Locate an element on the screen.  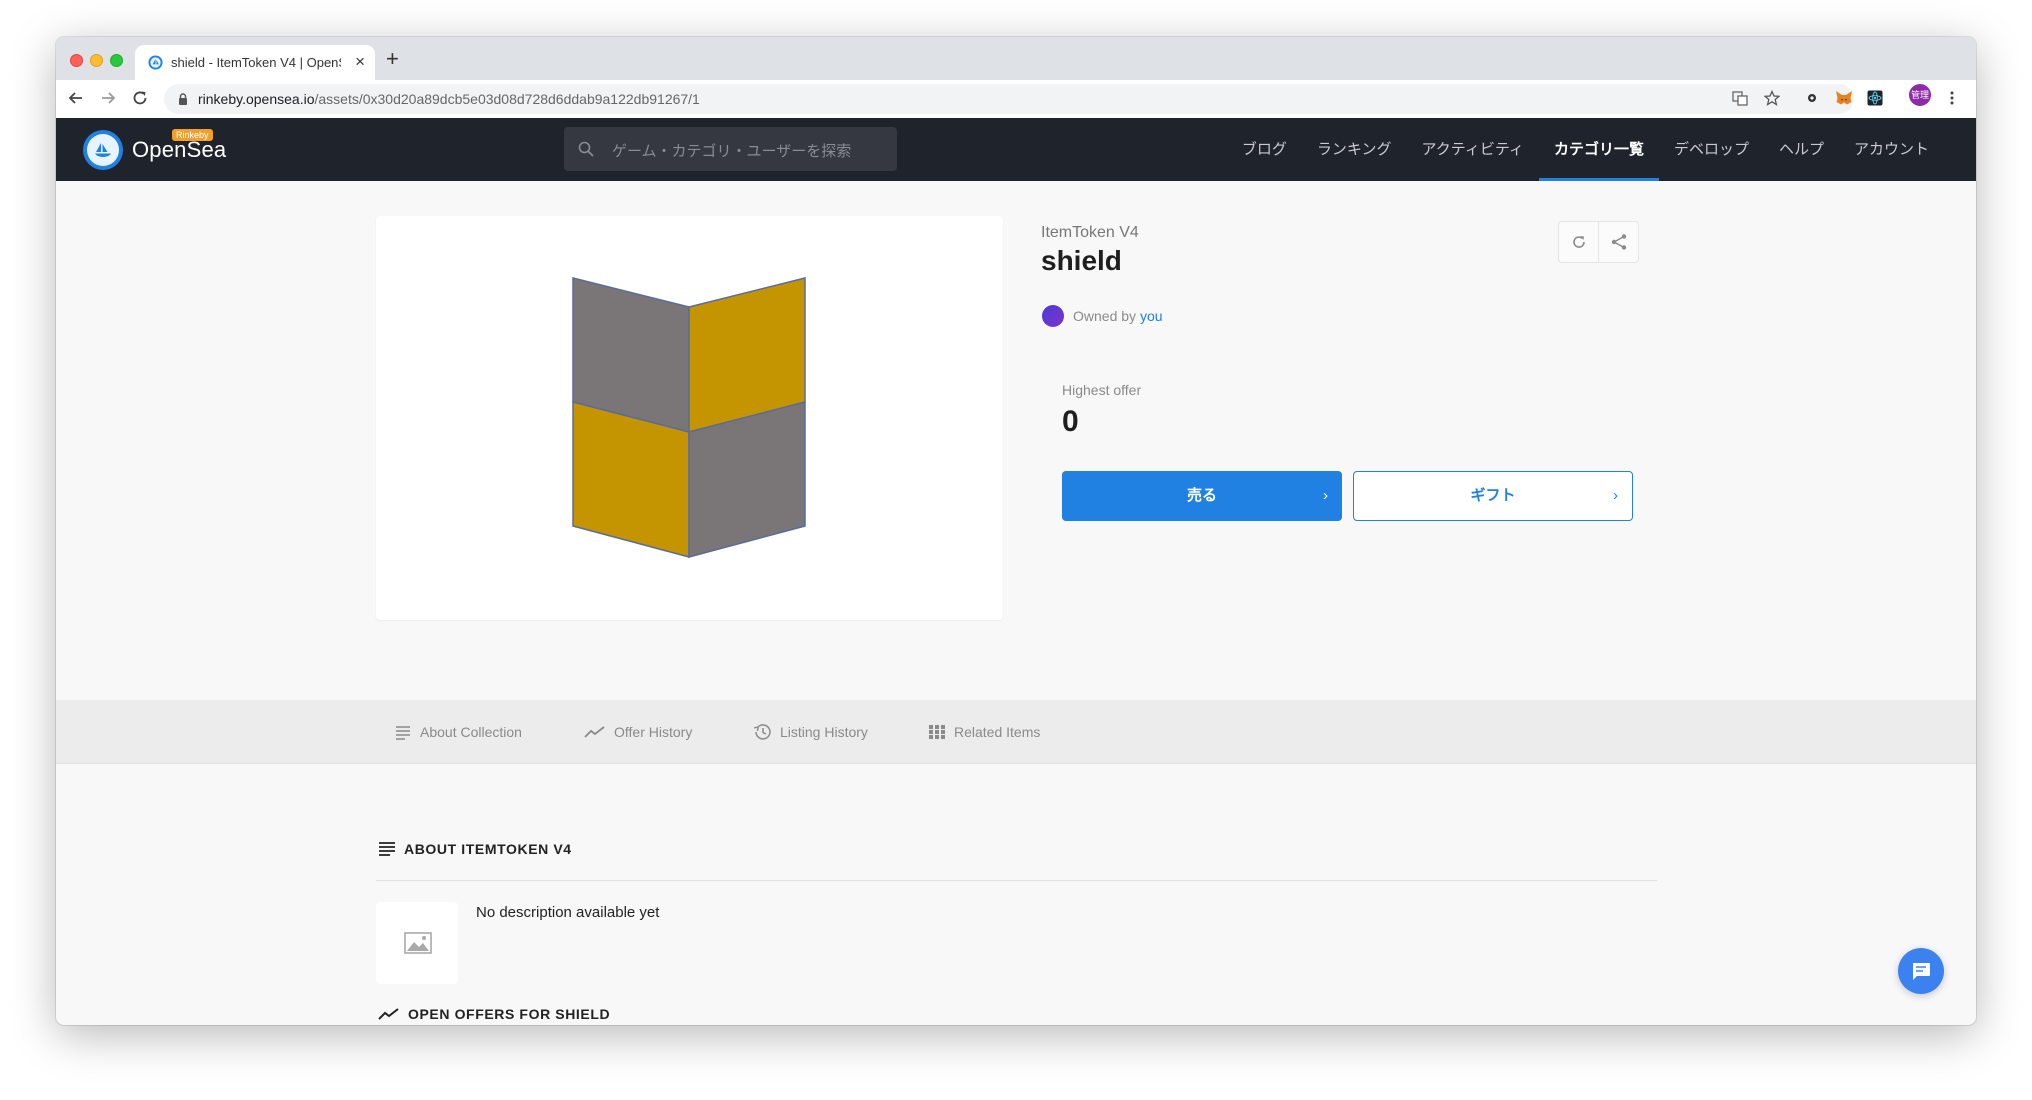
search-icon is located at coordinates (586, 149).